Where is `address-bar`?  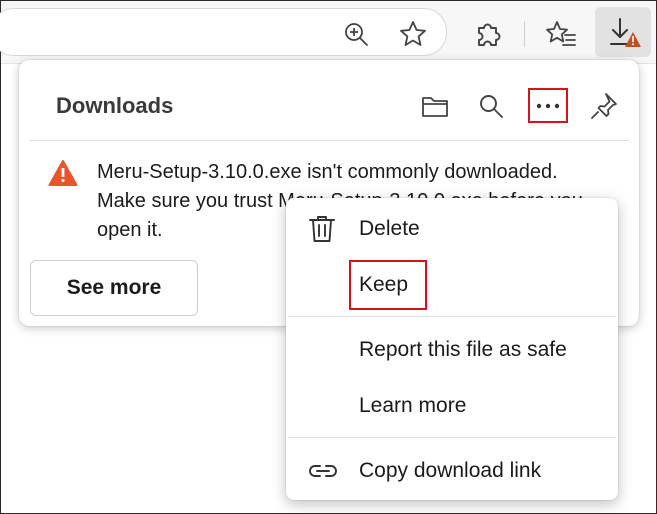
address-bar is located at coordinates (223, 32).